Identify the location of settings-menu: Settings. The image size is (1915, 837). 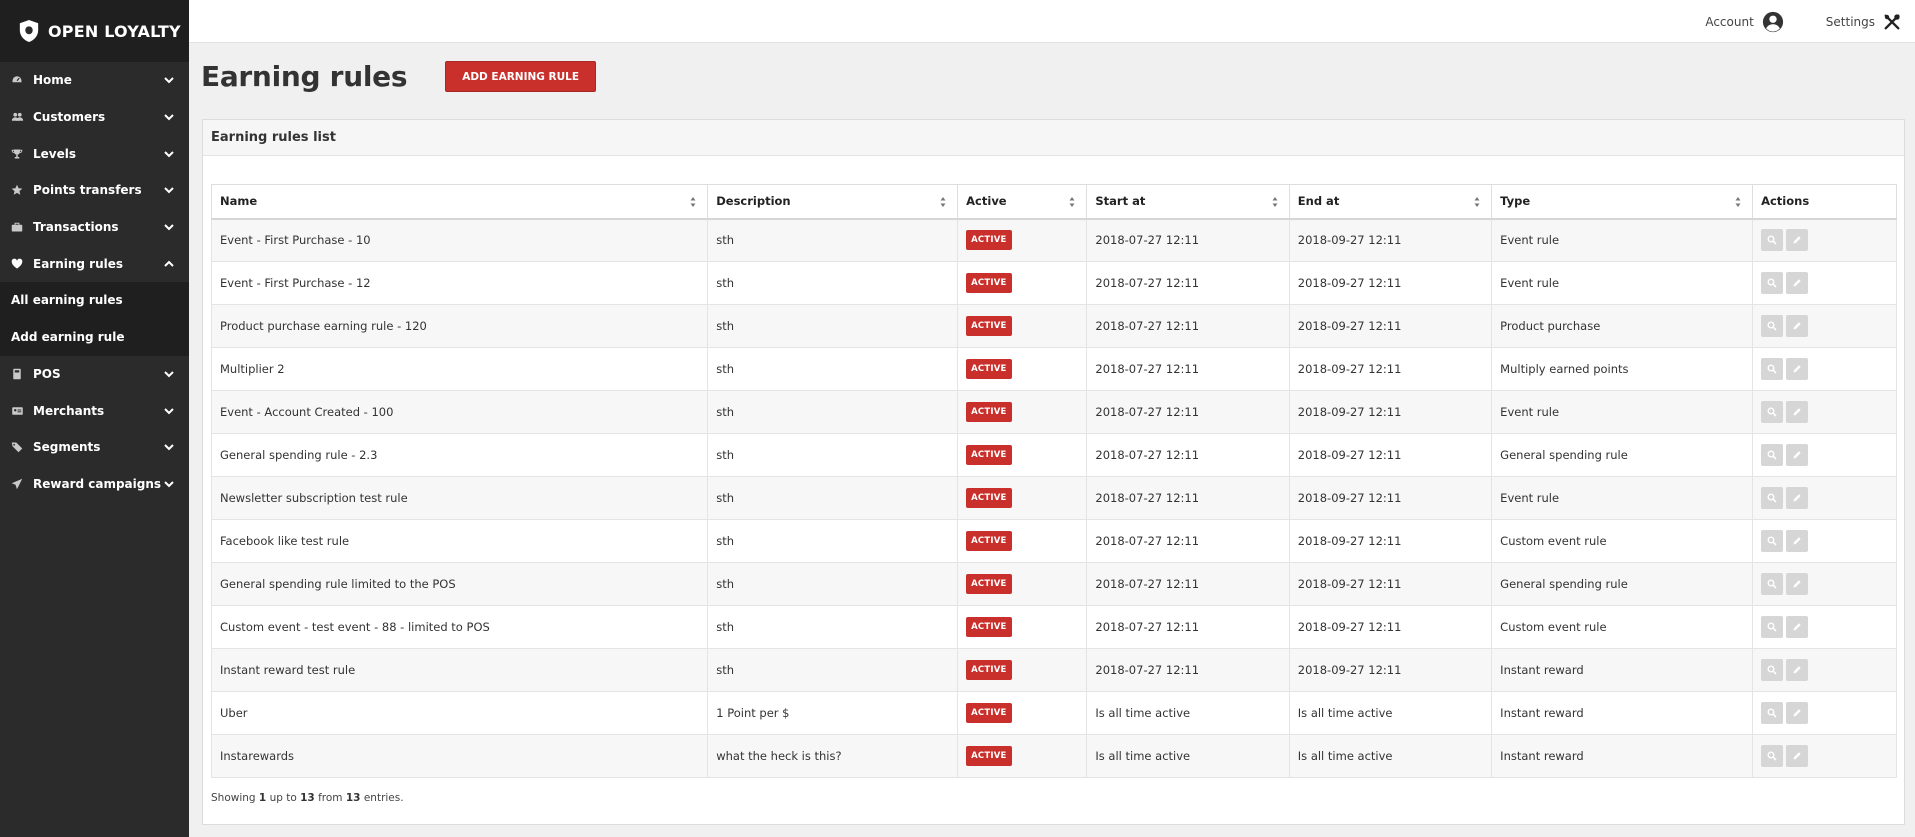
(1863, 22).